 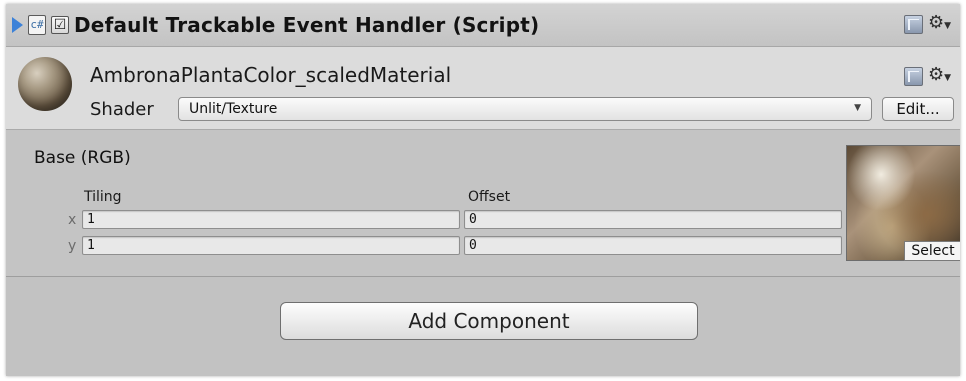 I want to click on component-title: Default Trackable Event Handler (Script), so click(x=307, y=25).